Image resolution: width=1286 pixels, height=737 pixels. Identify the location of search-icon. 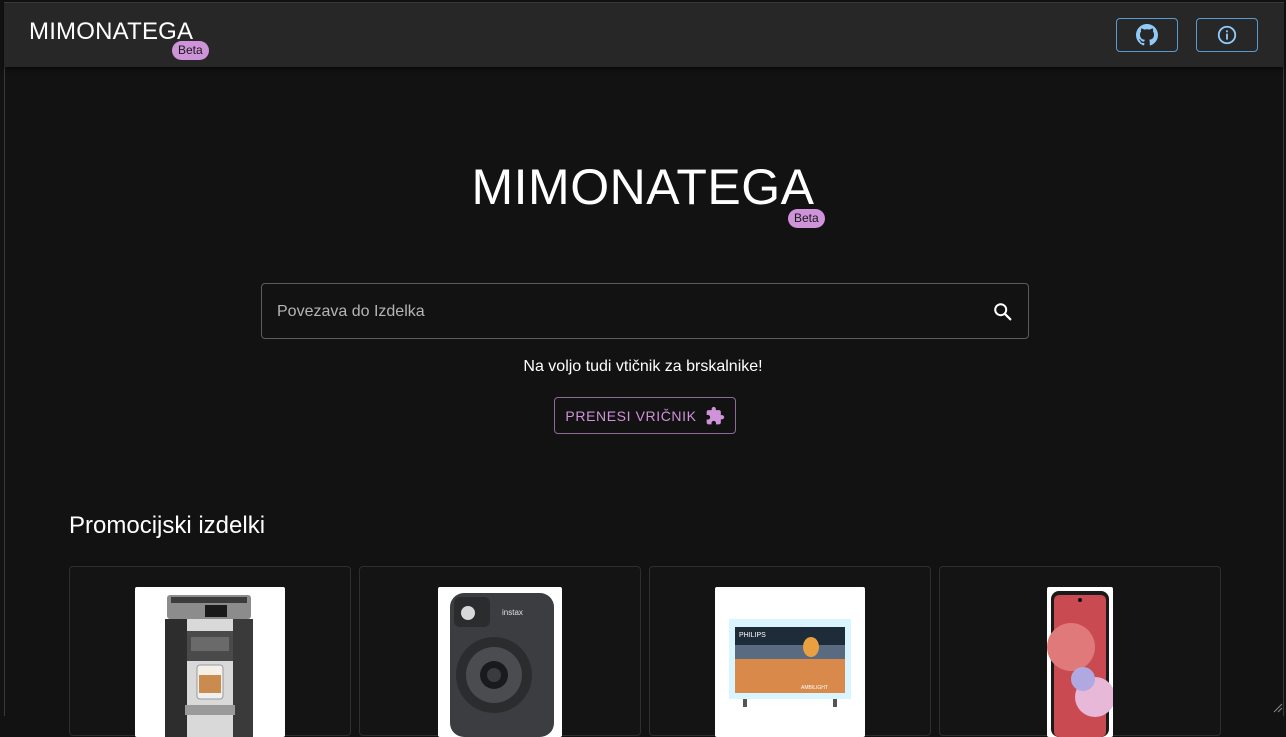
(1003, 312).